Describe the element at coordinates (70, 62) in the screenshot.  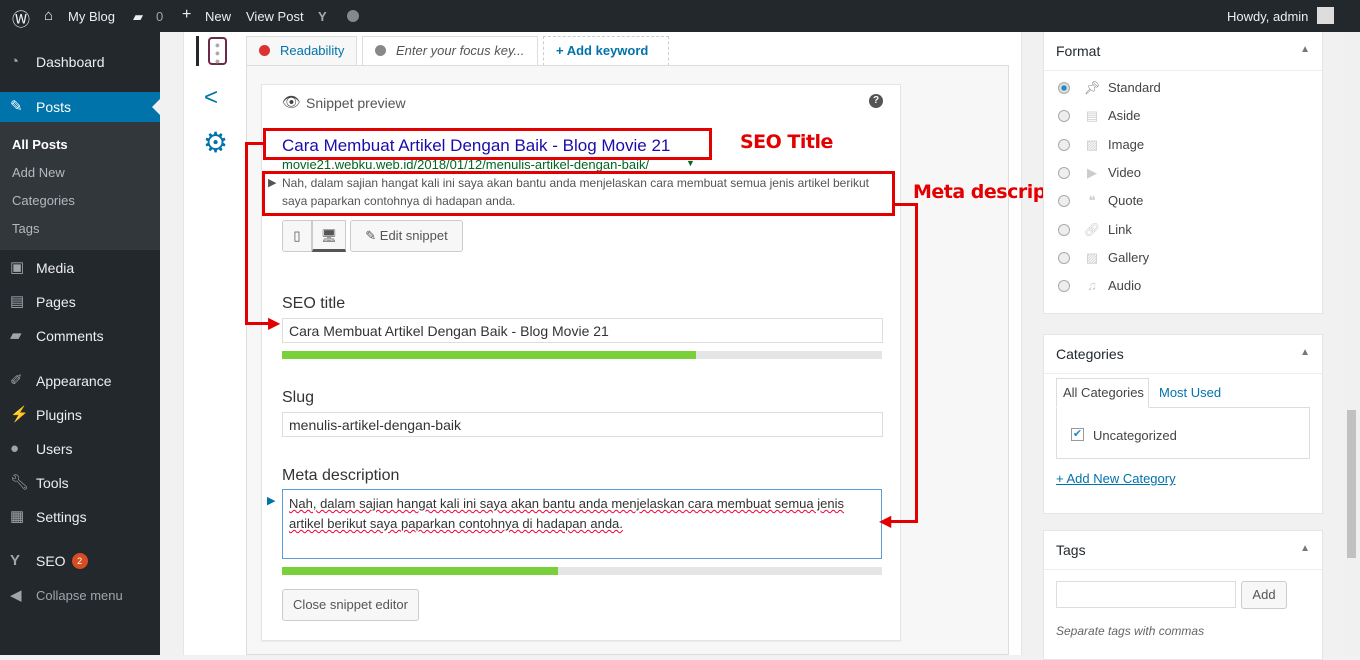
I see `menu-label: Dashboard` at that location.